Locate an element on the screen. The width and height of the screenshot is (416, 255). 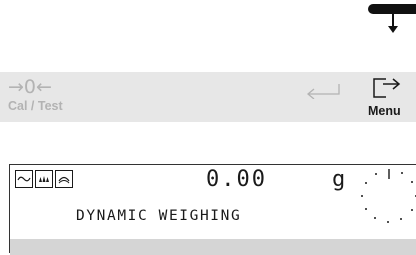
menu-key: Menu is located at coordinates (391, 97).